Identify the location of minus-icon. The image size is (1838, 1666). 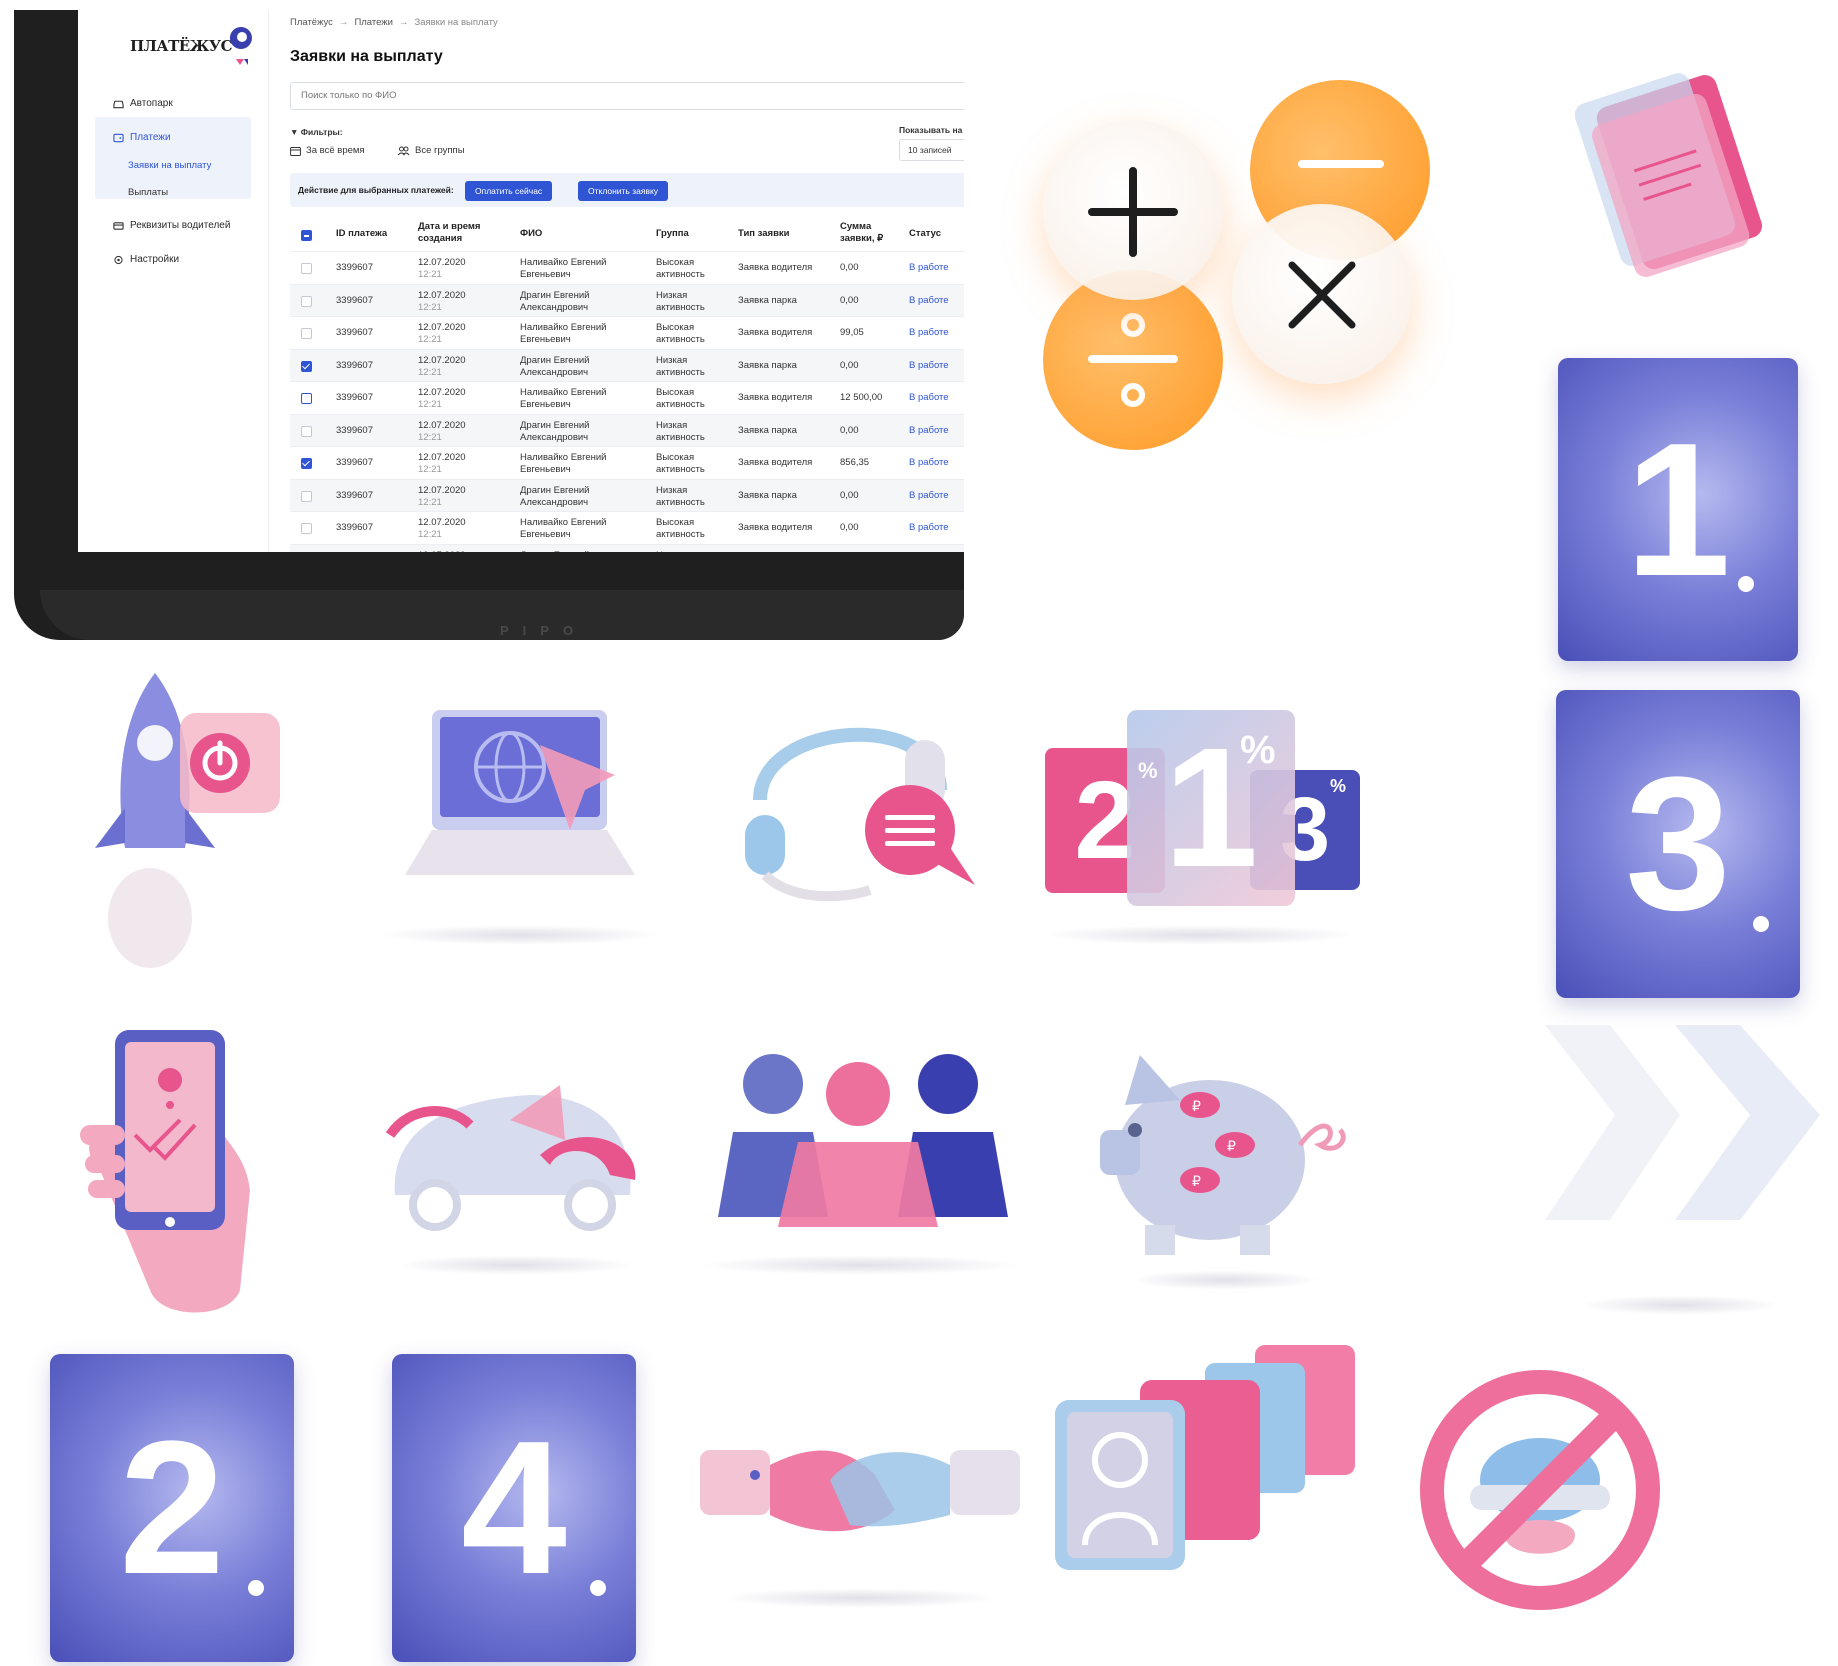
(1341, 164).